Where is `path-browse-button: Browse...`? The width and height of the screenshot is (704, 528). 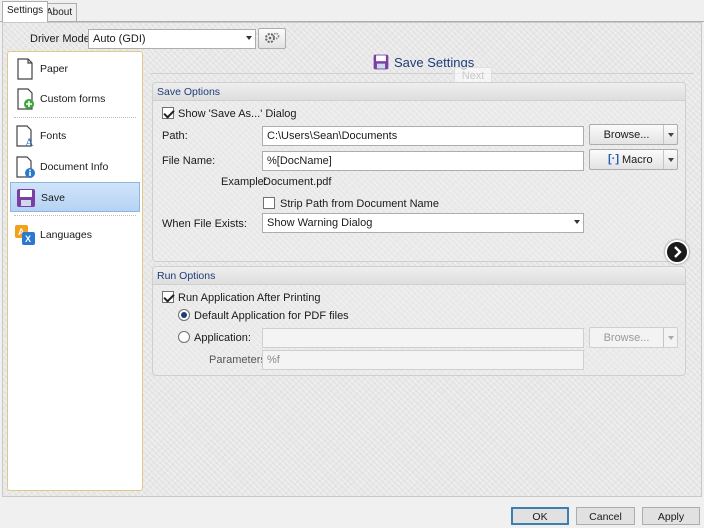 path-browse-button: Browse... is located at coordinates (633, 134).